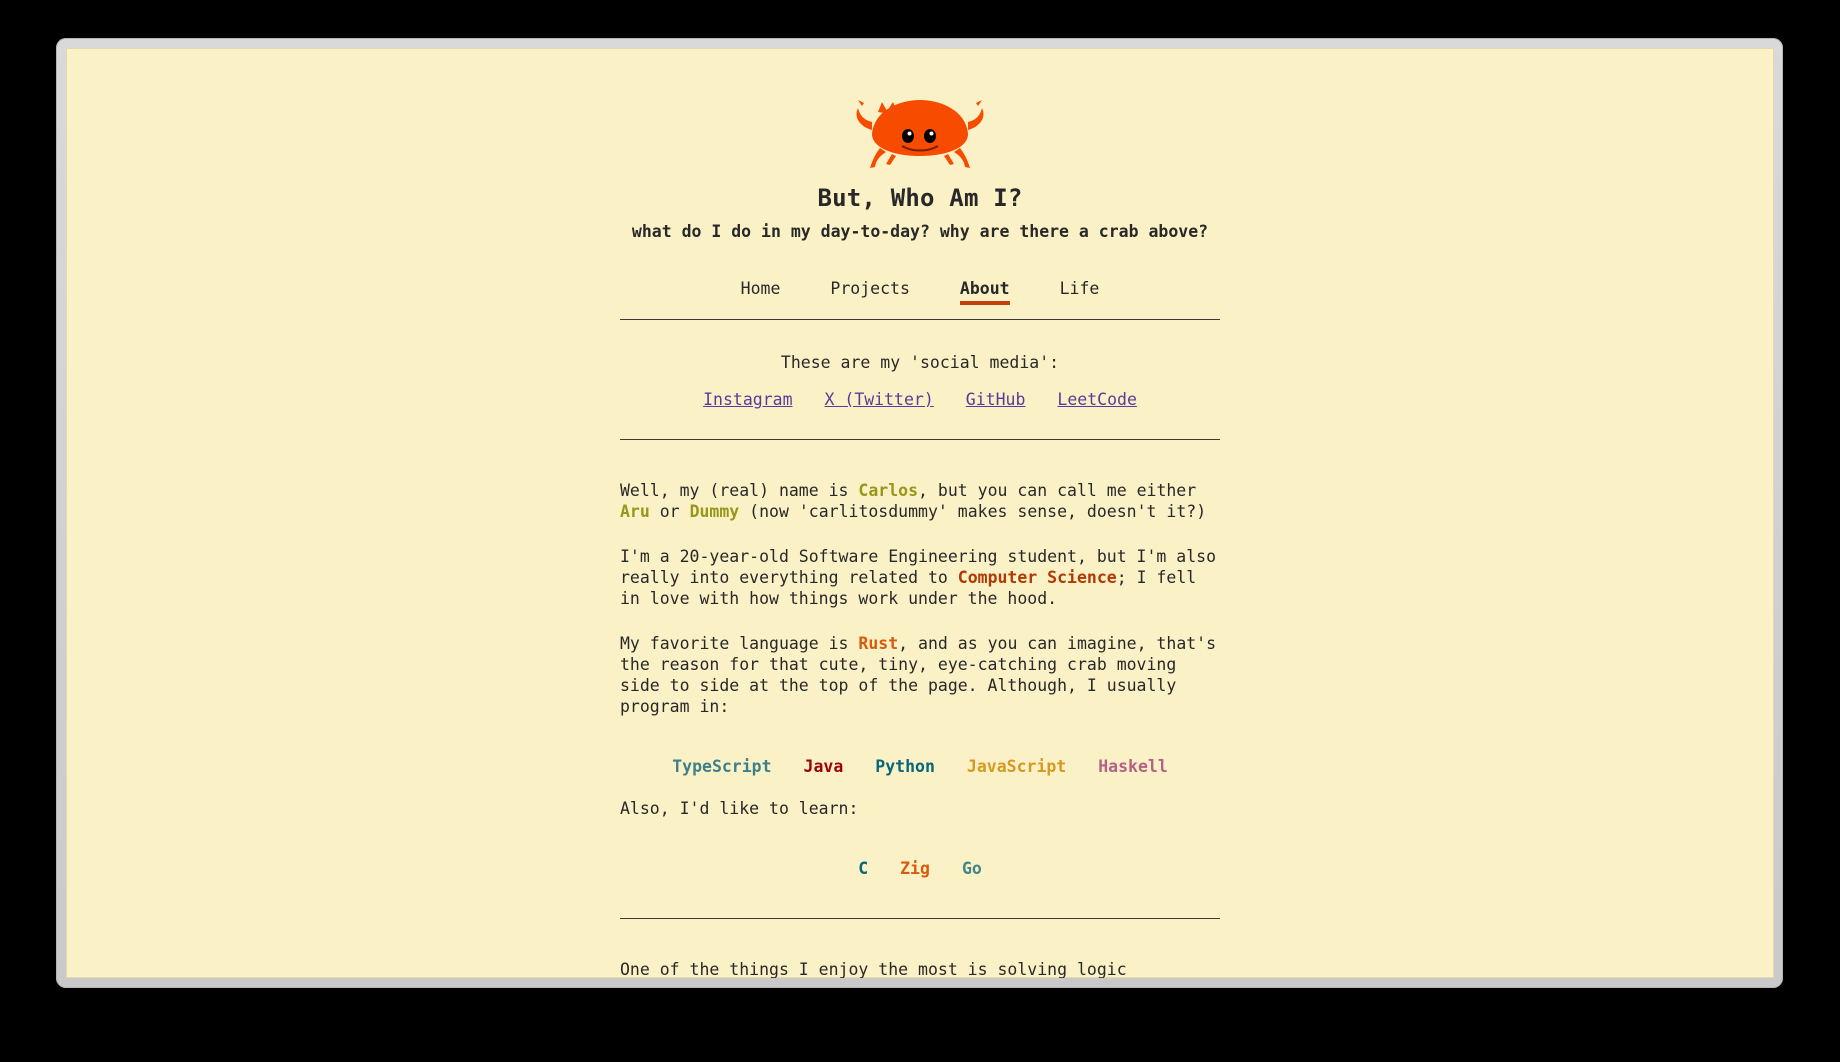 The image size is (1840, 1062). Describe the element at coordinates (971, 868) in the screenshot. I see `learn-item: Go` at that location.